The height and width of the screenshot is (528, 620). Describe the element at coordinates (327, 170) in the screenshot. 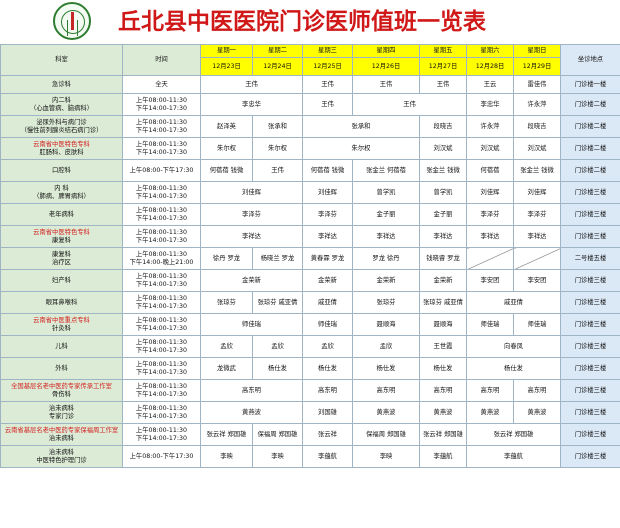

I see `doctor-cell: 何蓓蓓 钱微` at that location.